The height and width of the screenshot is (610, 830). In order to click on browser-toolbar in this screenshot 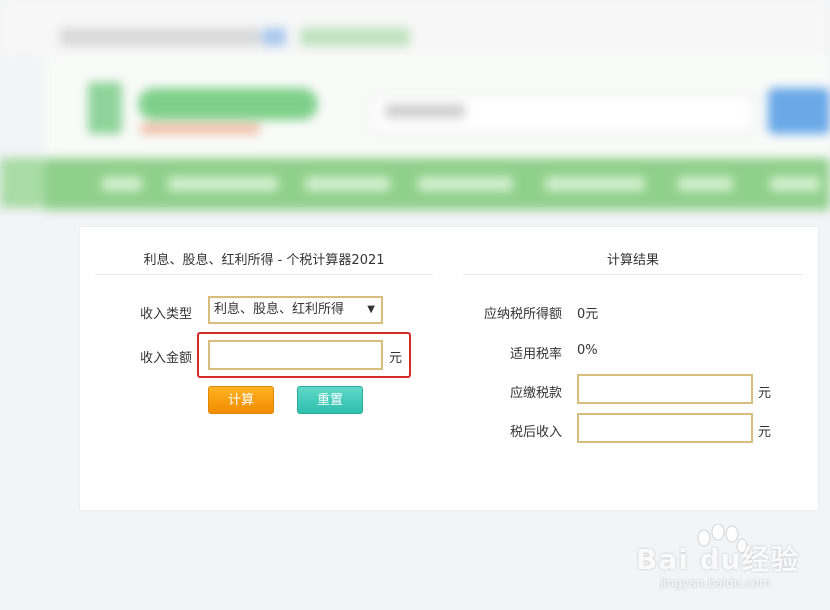, I will do `click(415, 29)`.